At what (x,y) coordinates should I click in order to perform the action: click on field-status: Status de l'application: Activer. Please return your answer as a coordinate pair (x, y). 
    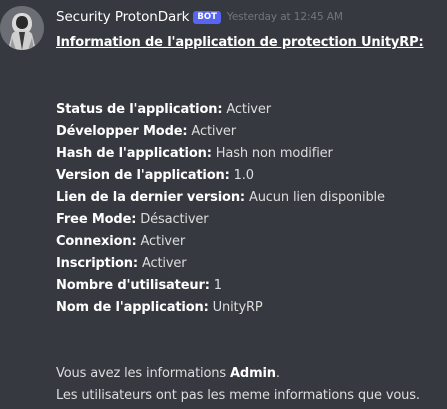
    Looking at the image, I should click on (220, 110).